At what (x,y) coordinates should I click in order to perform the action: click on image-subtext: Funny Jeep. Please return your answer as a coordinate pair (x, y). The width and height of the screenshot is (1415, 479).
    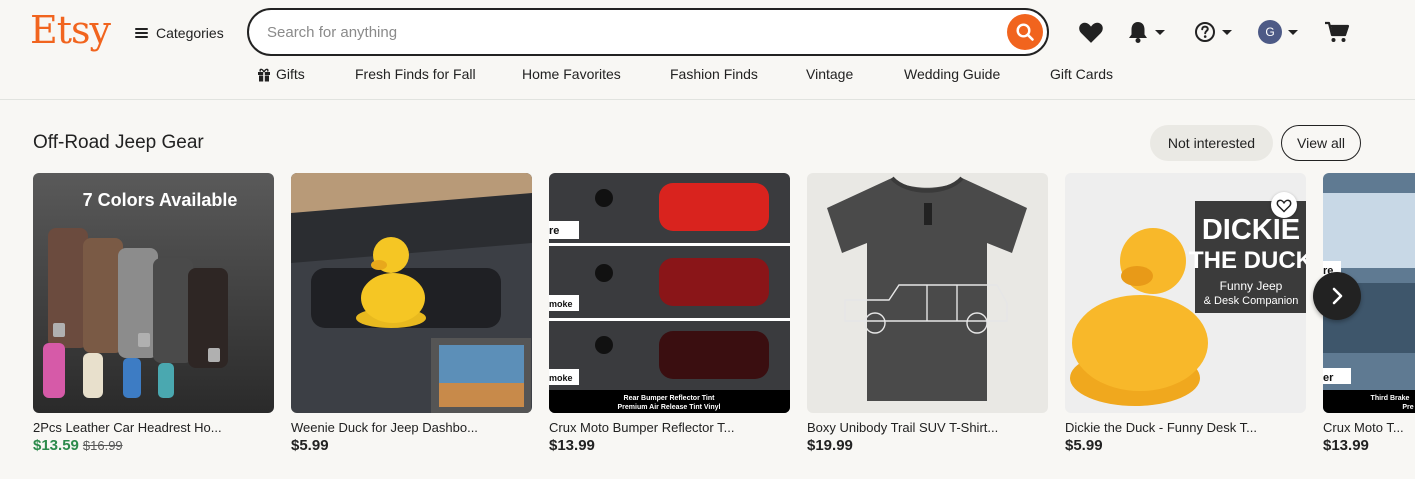
    Looking at the image, I should click on (1251, 286).